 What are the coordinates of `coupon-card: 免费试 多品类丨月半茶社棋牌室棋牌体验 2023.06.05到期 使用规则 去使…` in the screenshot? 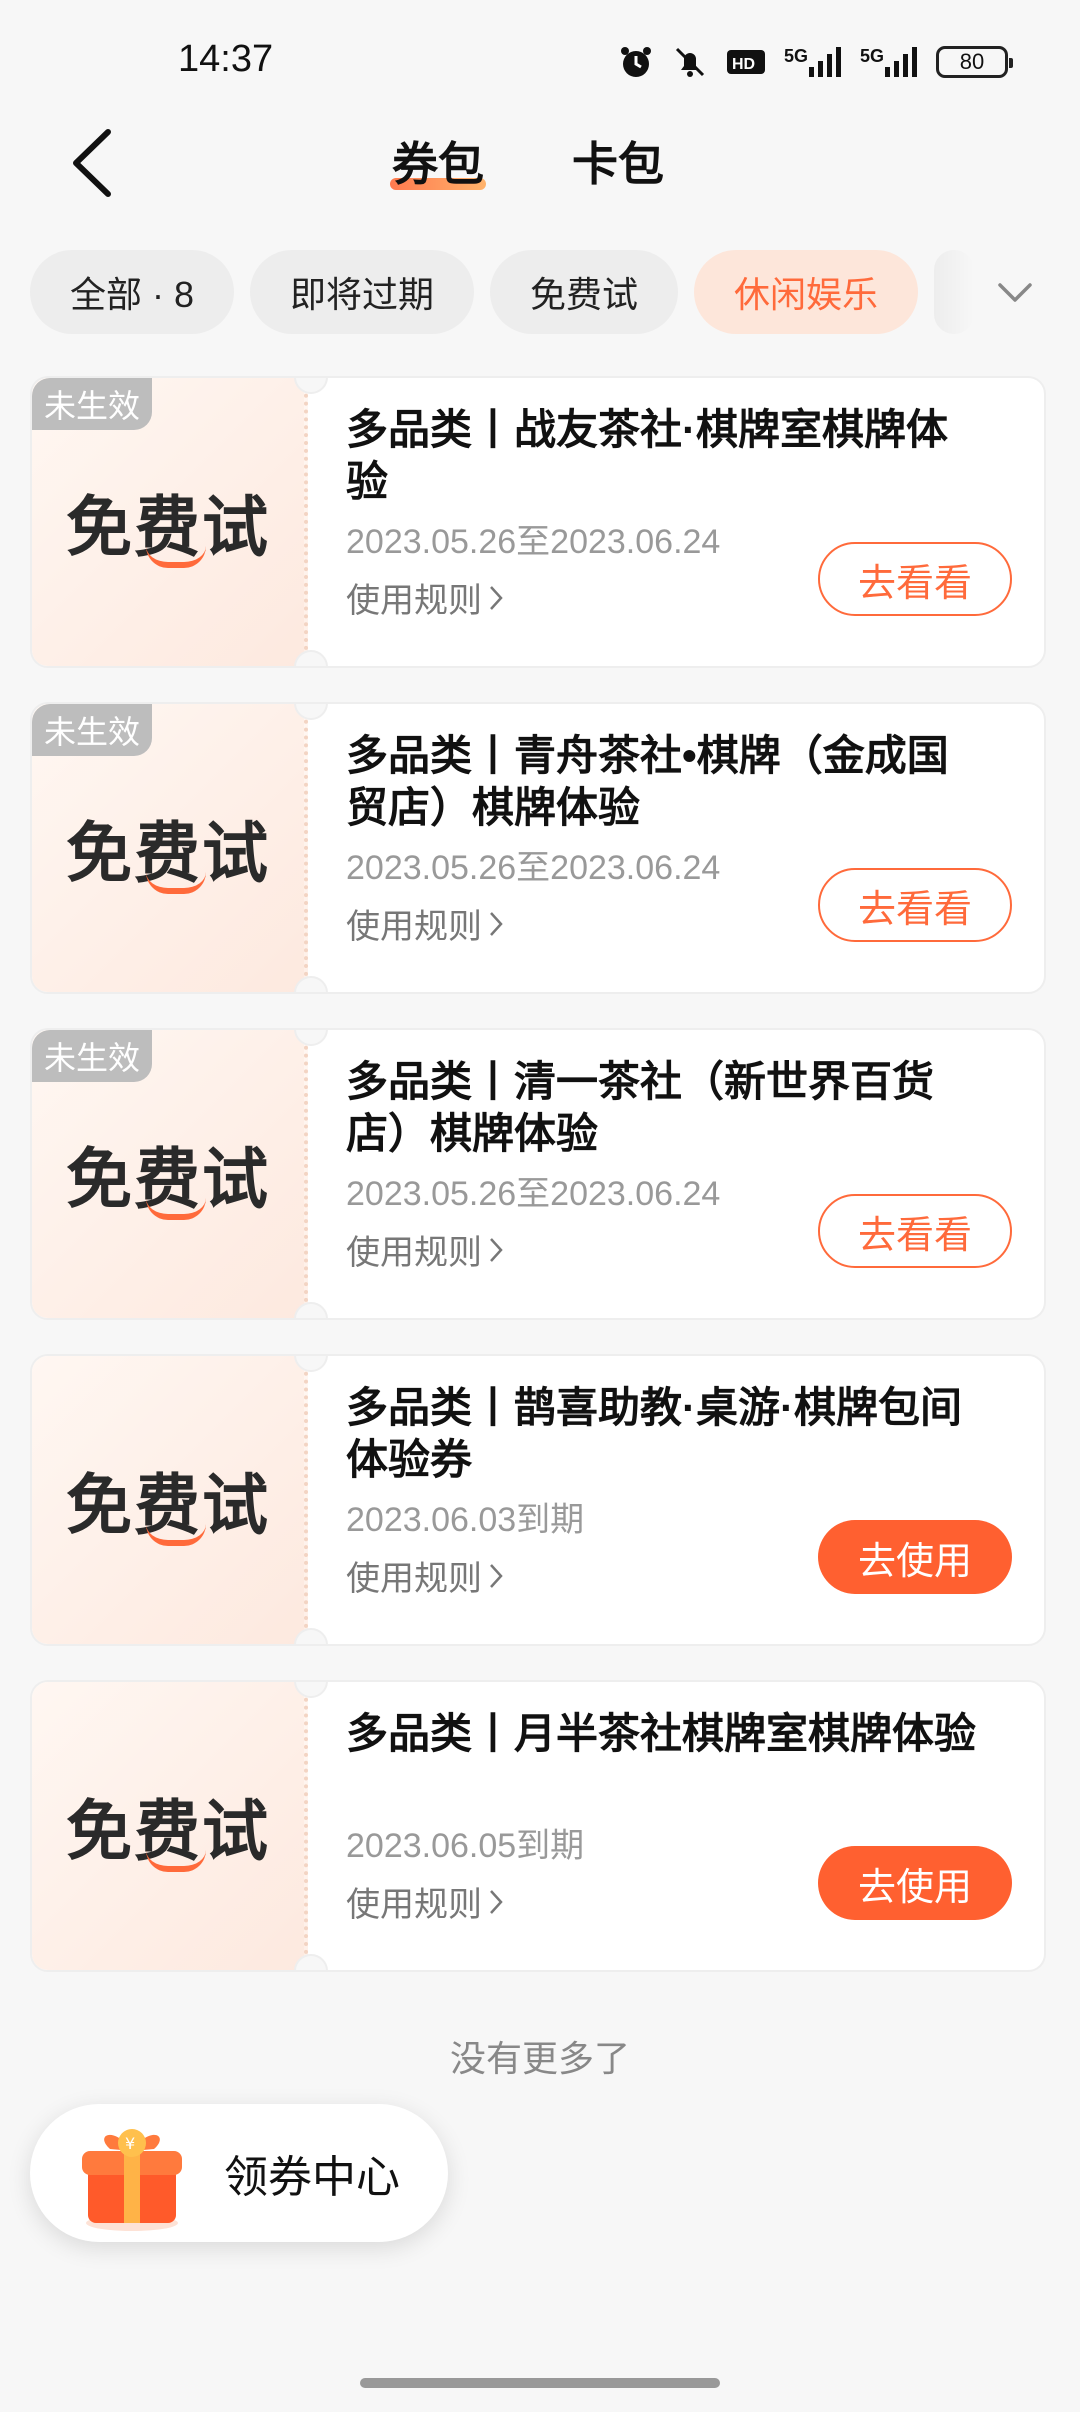 It's located at (538, 1826).